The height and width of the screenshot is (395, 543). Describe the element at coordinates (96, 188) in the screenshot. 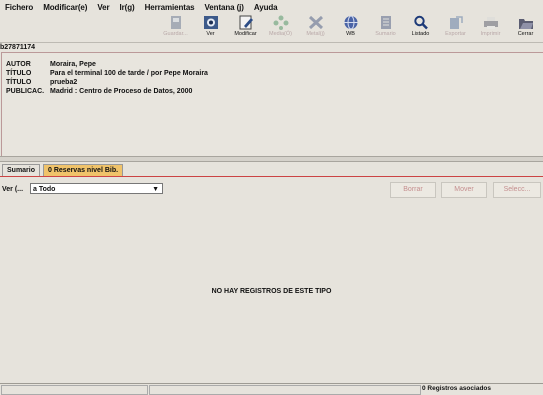

I see `view-select: a Todo ▼` at that location.